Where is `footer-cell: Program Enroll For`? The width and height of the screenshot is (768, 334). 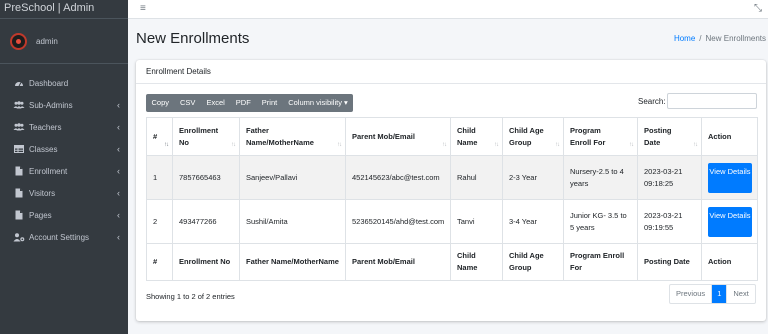
footer-cell: Program Enroll For is located at coordinates (600, 262).